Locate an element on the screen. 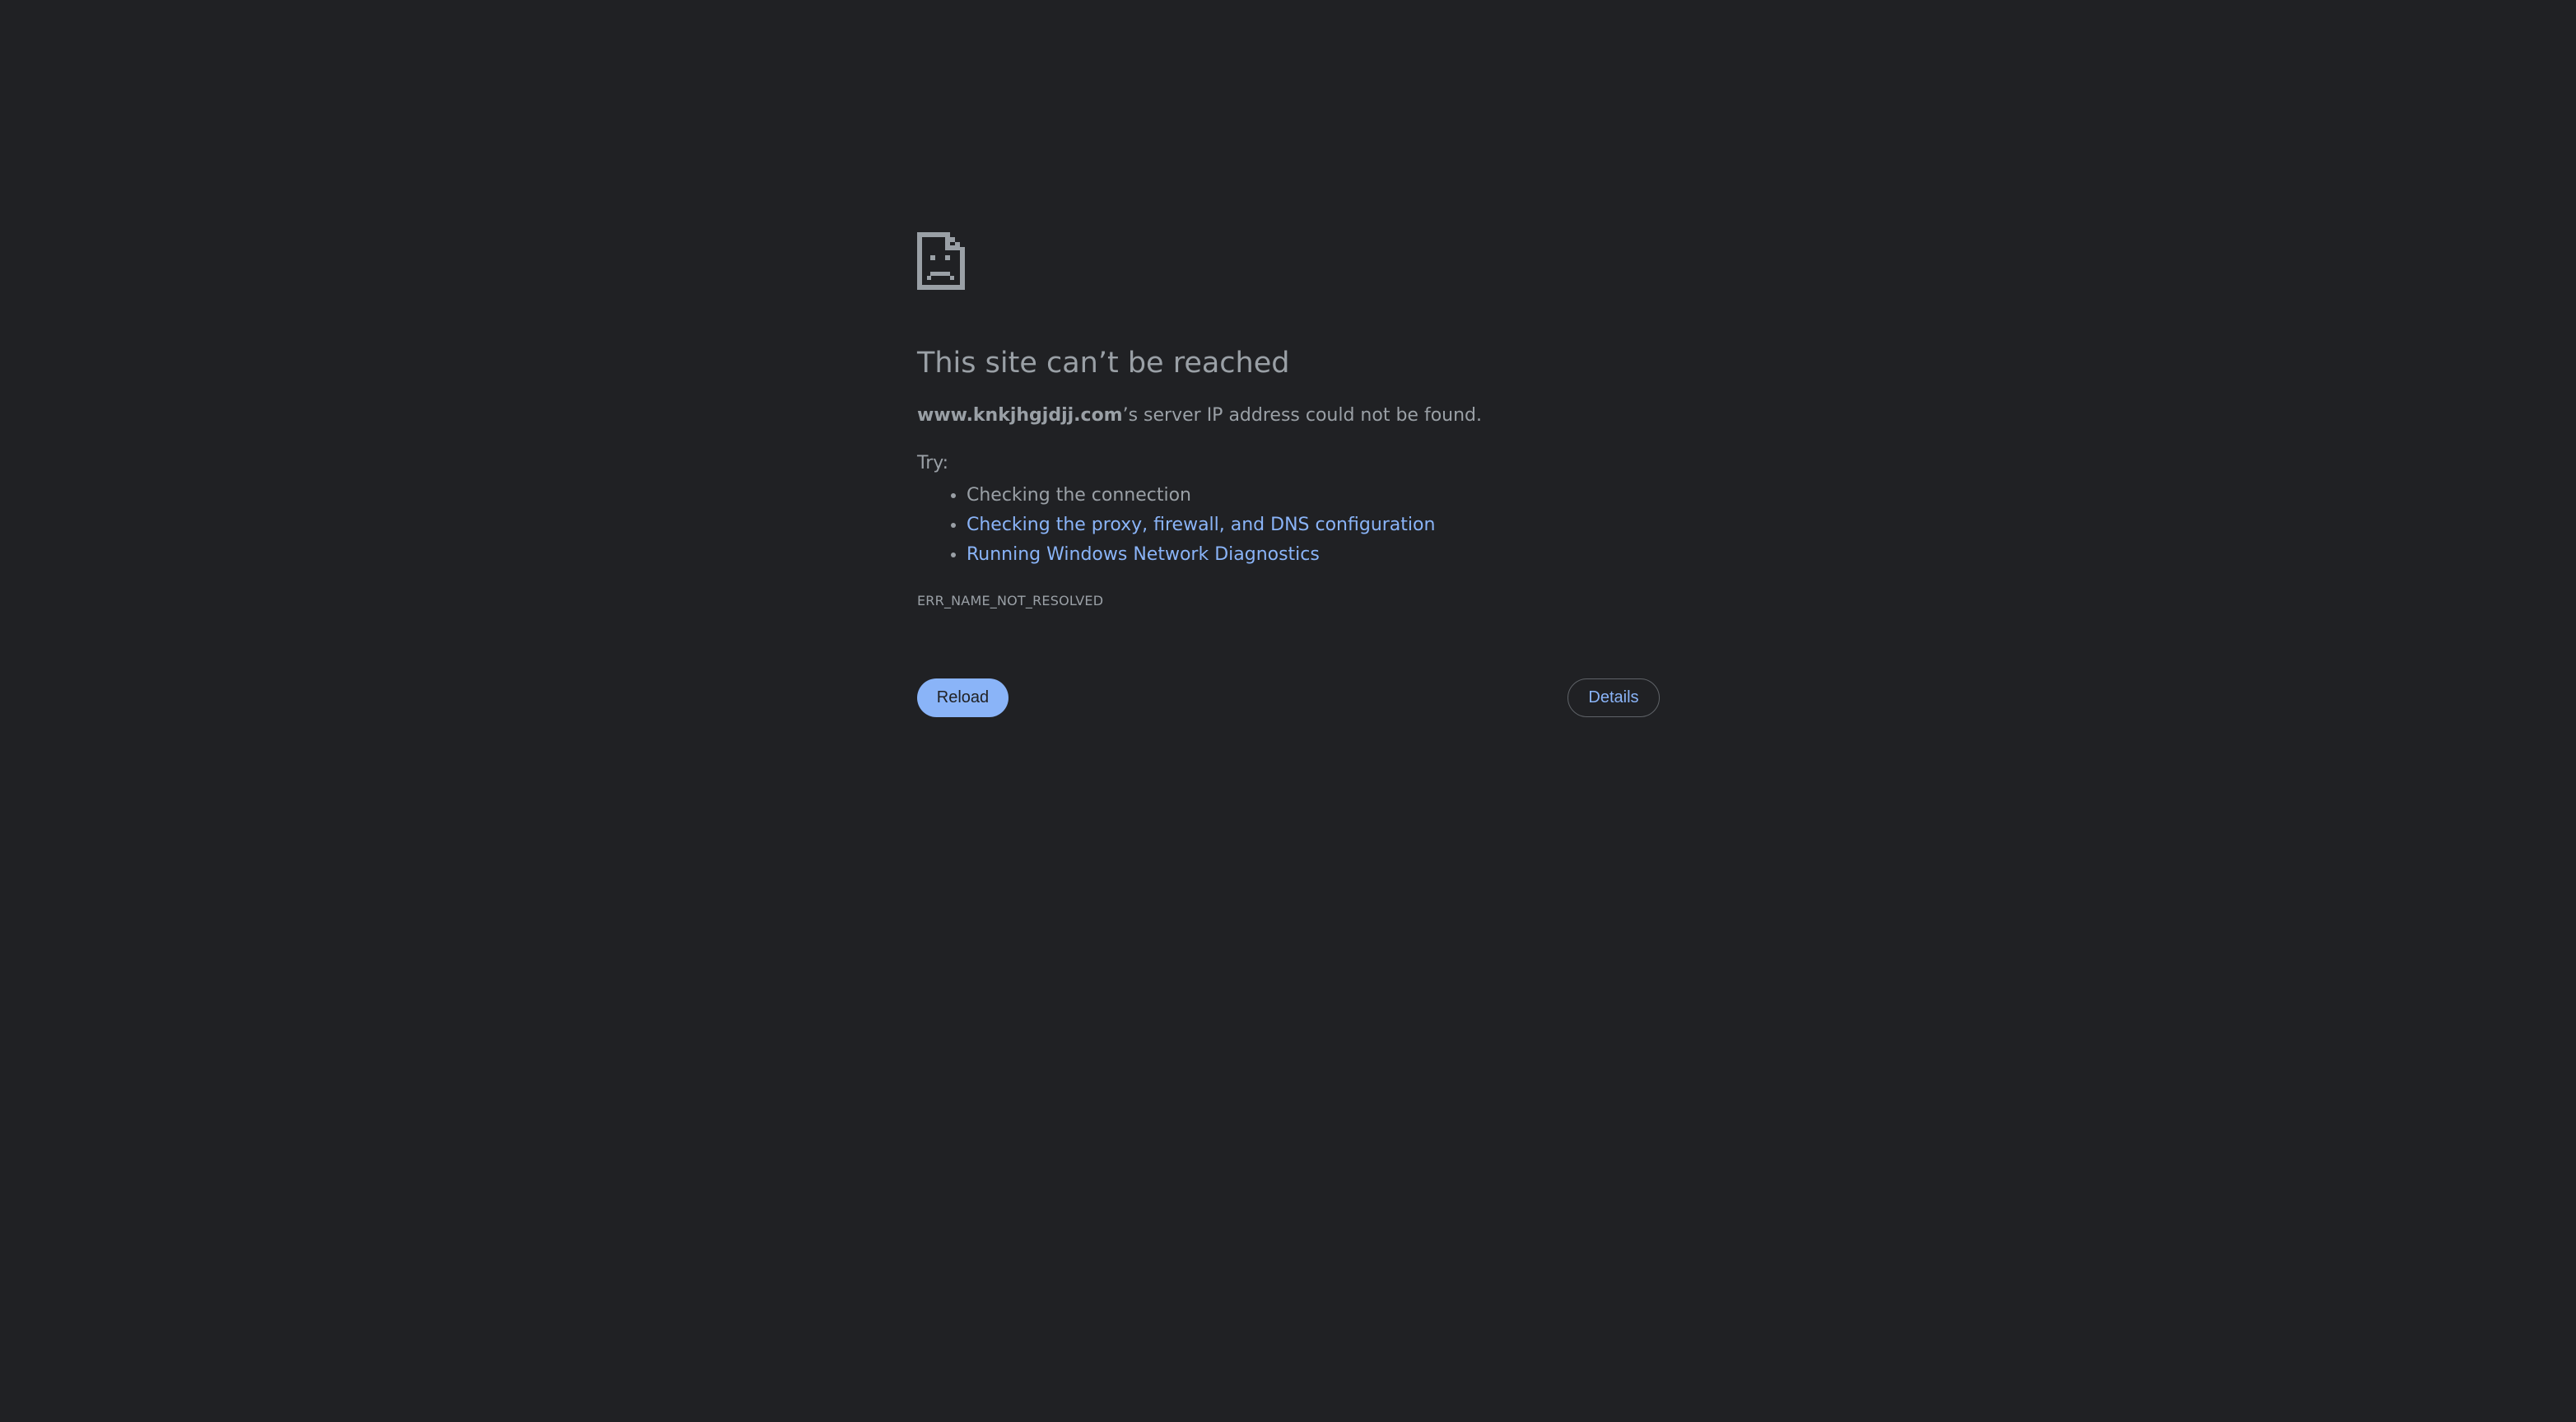 The height and width of the screenshot is (1422, 2576). reload-button: Reload is located at coordinates (963, 697).